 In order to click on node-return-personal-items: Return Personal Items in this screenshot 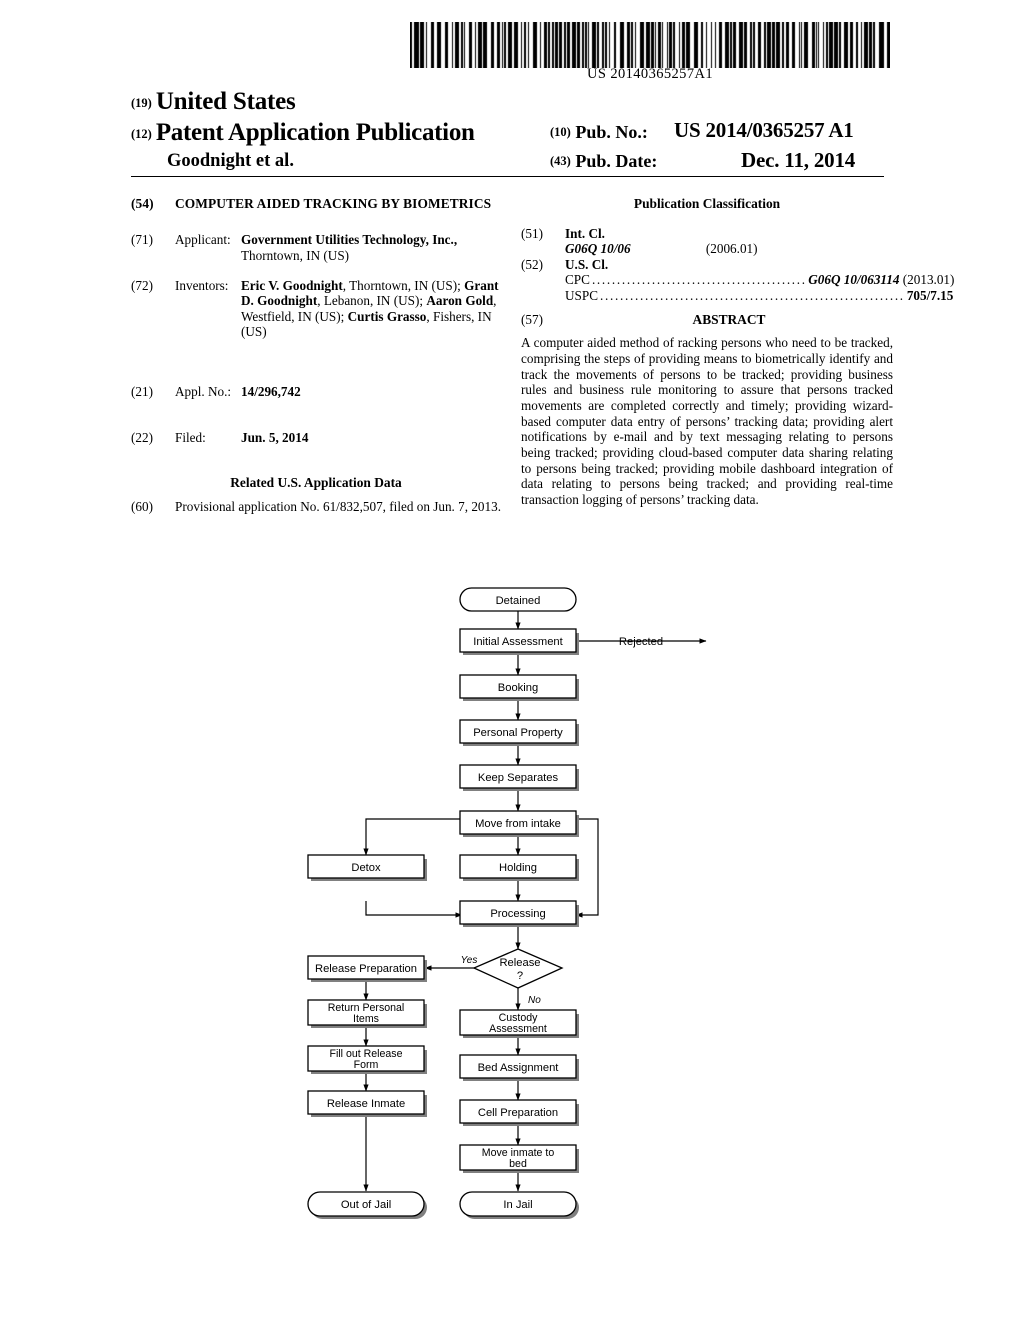, I will do `click(367, 1013)`.